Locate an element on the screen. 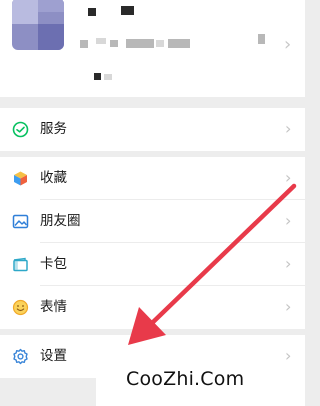 The image size is (320, 406). menu-item-cards: 卡包 › is located at coordinates (152, 264).